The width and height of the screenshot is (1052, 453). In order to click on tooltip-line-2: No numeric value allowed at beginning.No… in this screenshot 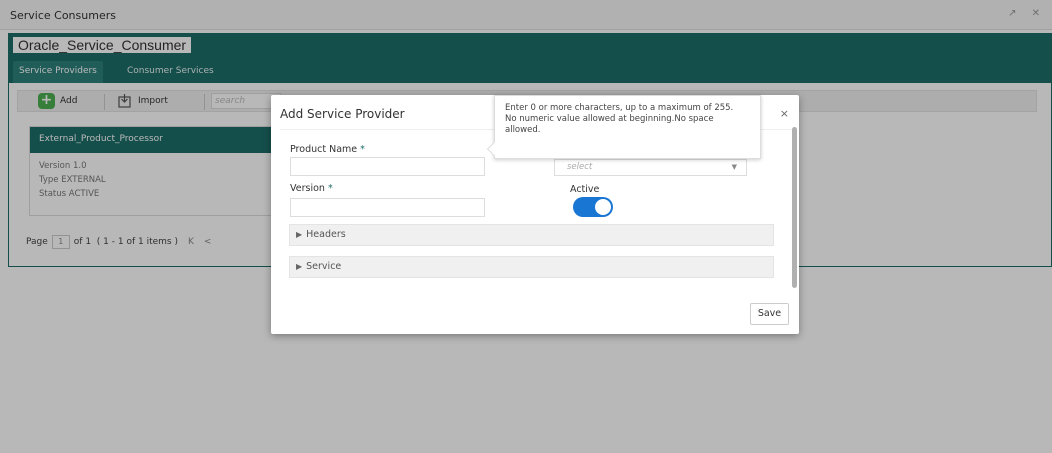, I will do `click(609, 124)`.